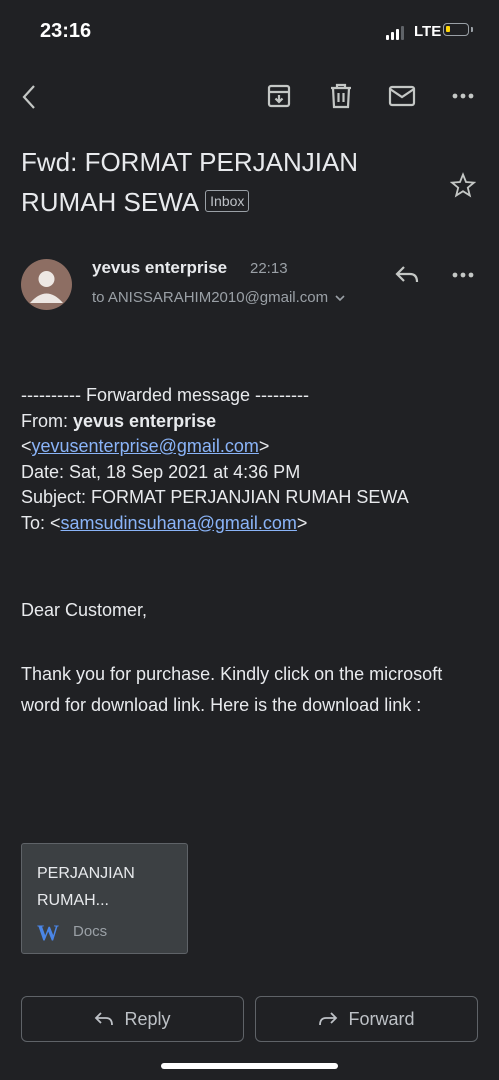 This screenshot has height=1080, width=499. Describe the element at coordinates (160, 267) in the screenshot. I see `sender-name: yevus enterprise` at that location.